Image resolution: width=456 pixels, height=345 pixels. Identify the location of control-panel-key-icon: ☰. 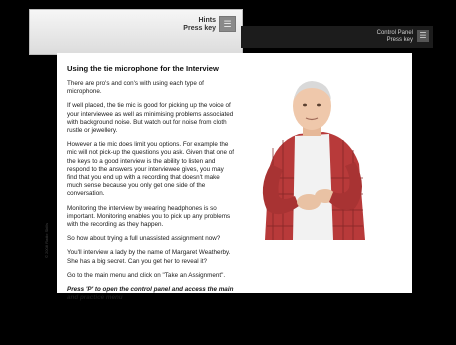
(423, 36).